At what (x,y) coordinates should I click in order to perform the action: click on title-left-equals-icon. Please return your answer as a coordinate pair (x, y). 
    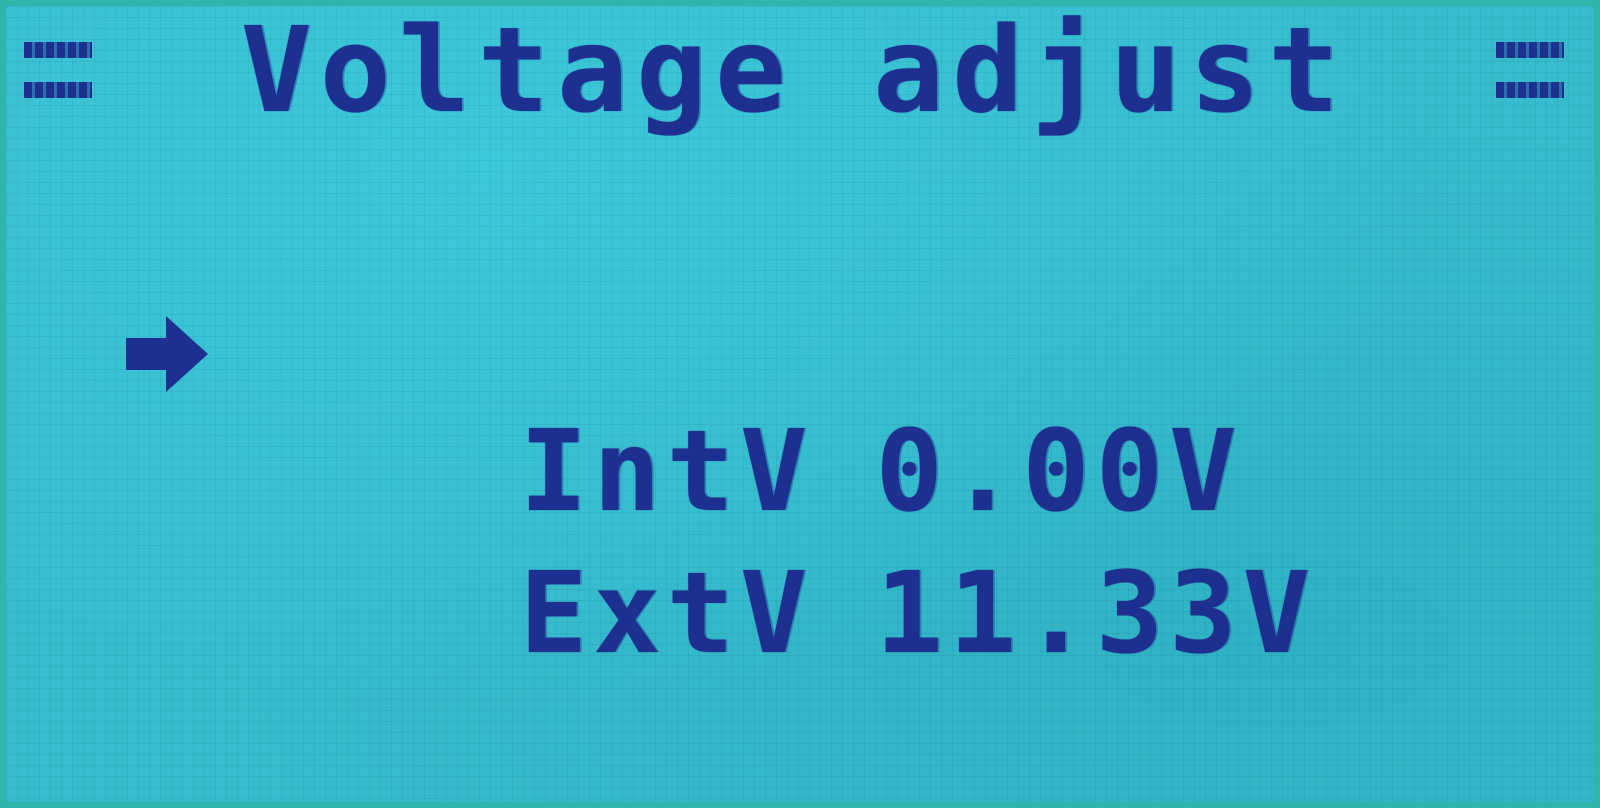
    Looking at the image, I should click on (58, 70).